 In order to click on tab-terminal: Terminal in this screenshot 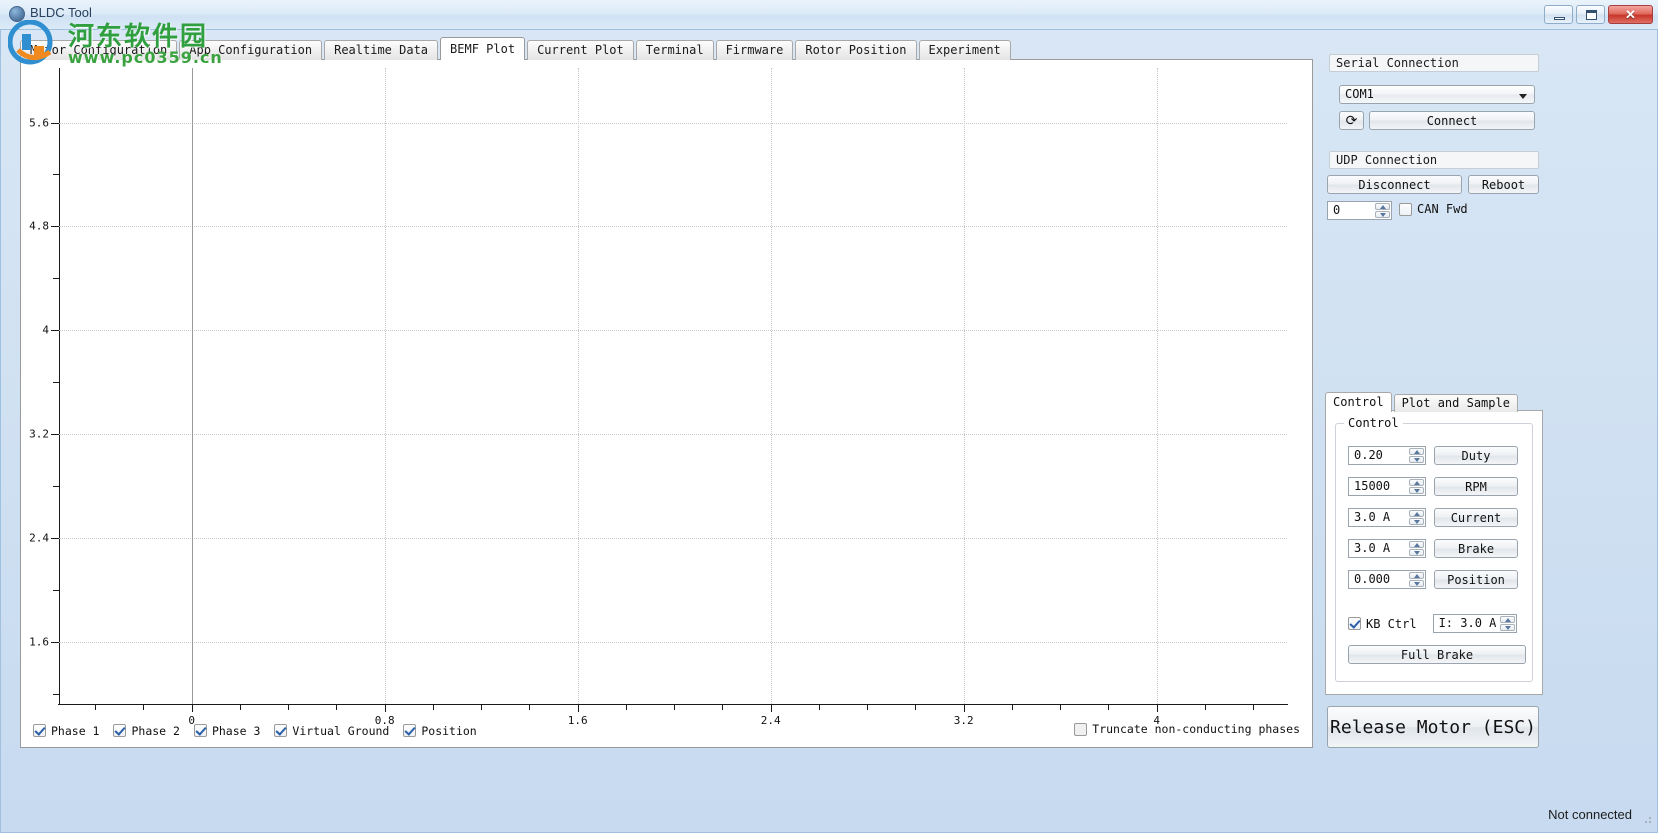, I will do `click(674, 50)`.